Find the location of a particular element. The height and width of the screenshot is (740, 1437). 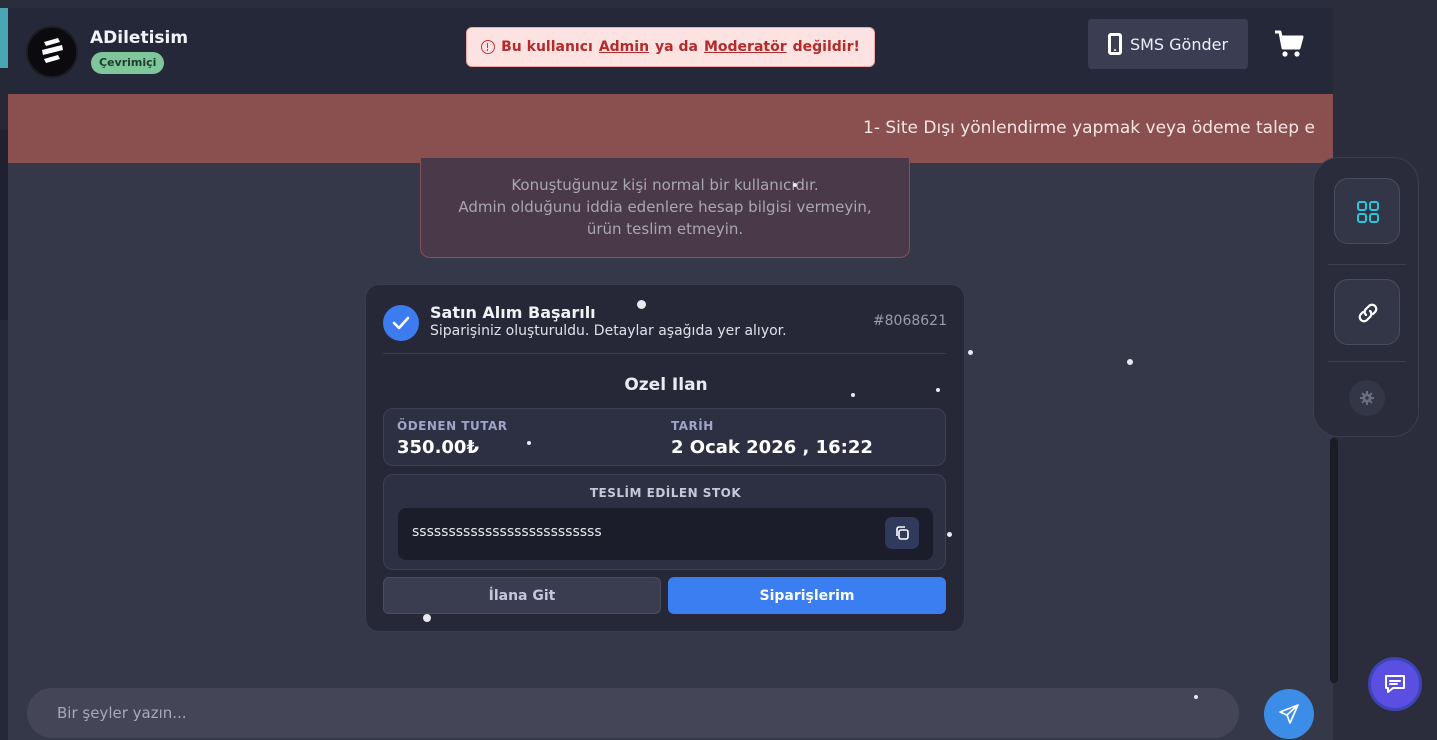

date-value: 2 Ocak 2026 , 16:22 is located at coordinates (772, 447).